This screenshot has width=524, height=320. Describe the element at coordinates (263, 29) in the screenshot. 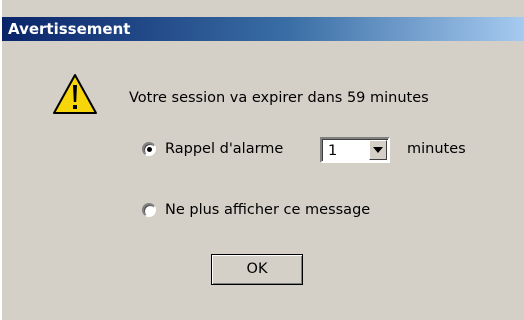

I see `dialog-titlebar: Avertissement` at that location.